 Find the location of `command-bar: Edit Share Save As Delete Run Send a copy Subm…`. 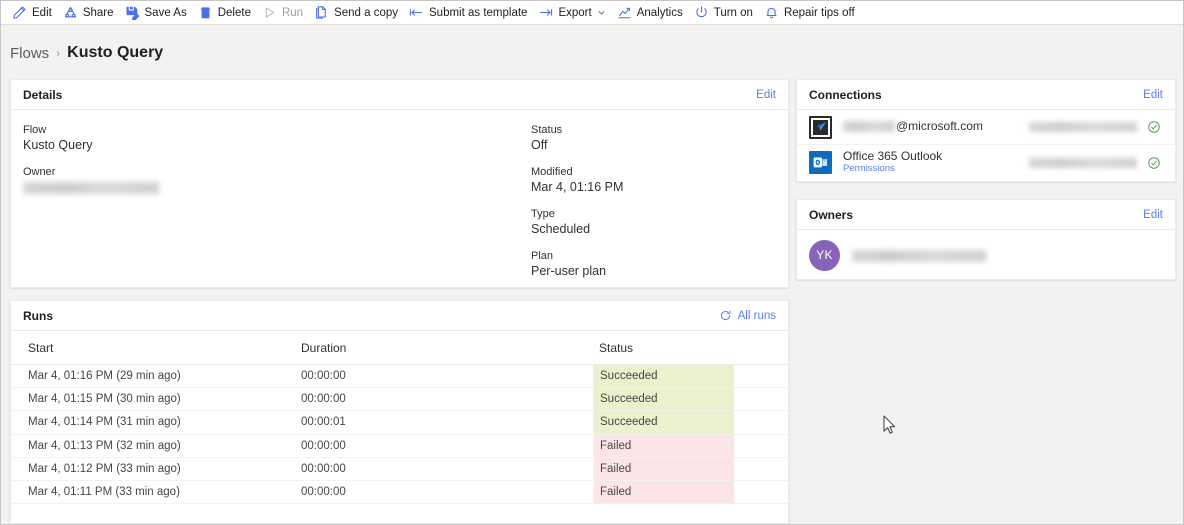

command-bar: Edit Share Save As Delete Run Send a copy Subm… is located at coordinates (592, 13).